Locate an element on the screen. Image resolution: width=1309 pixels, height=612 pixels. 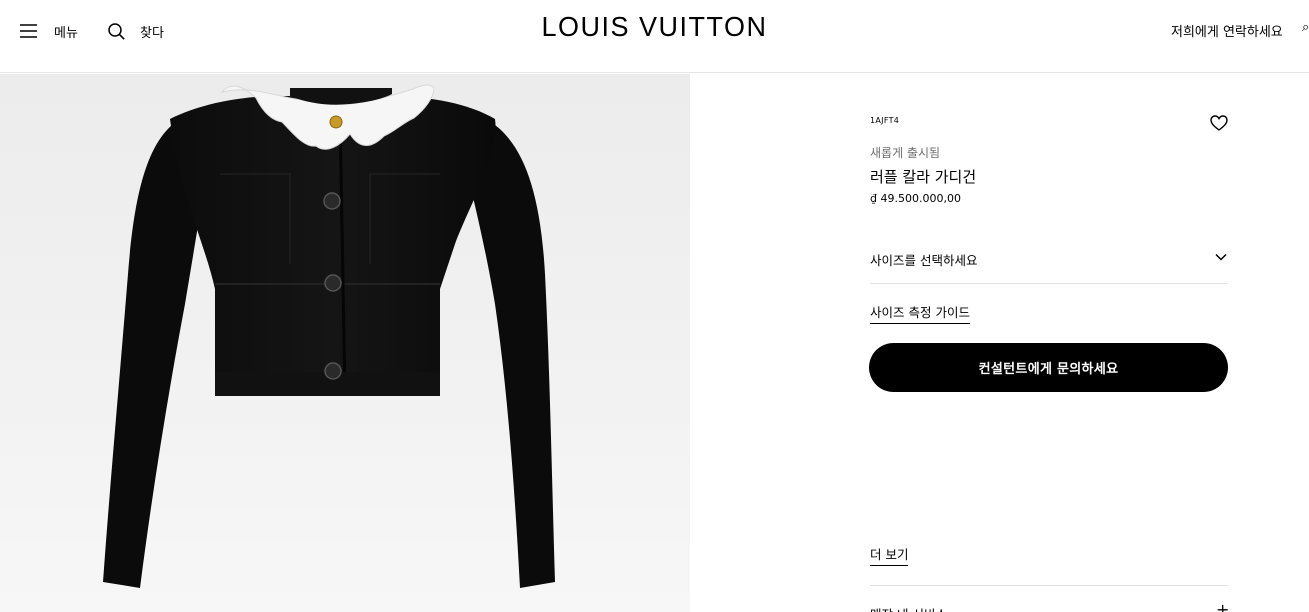
site-header: 메뉴 찾다 LOUIS VUITTON 저희에게 연락하세요 ⌕ is located at coordinates (654, 36).